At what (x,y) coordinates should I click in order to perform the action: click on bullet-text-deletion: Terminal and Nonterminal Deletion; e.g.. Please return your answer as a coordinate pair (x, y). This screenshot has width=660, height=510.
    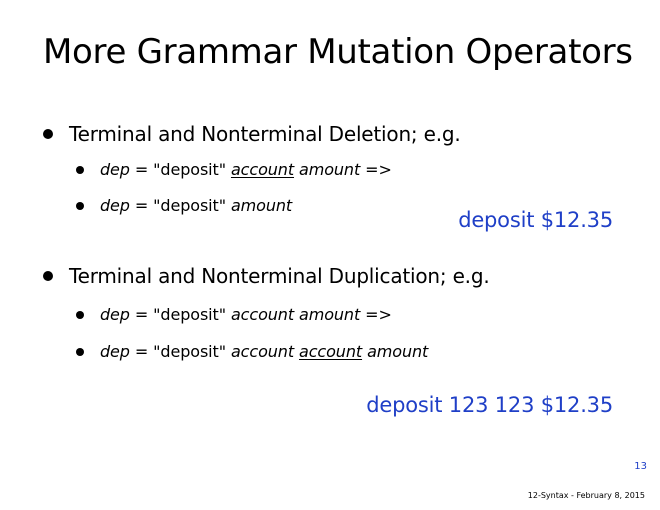
    Looking at the image, I should click on (265, 134).